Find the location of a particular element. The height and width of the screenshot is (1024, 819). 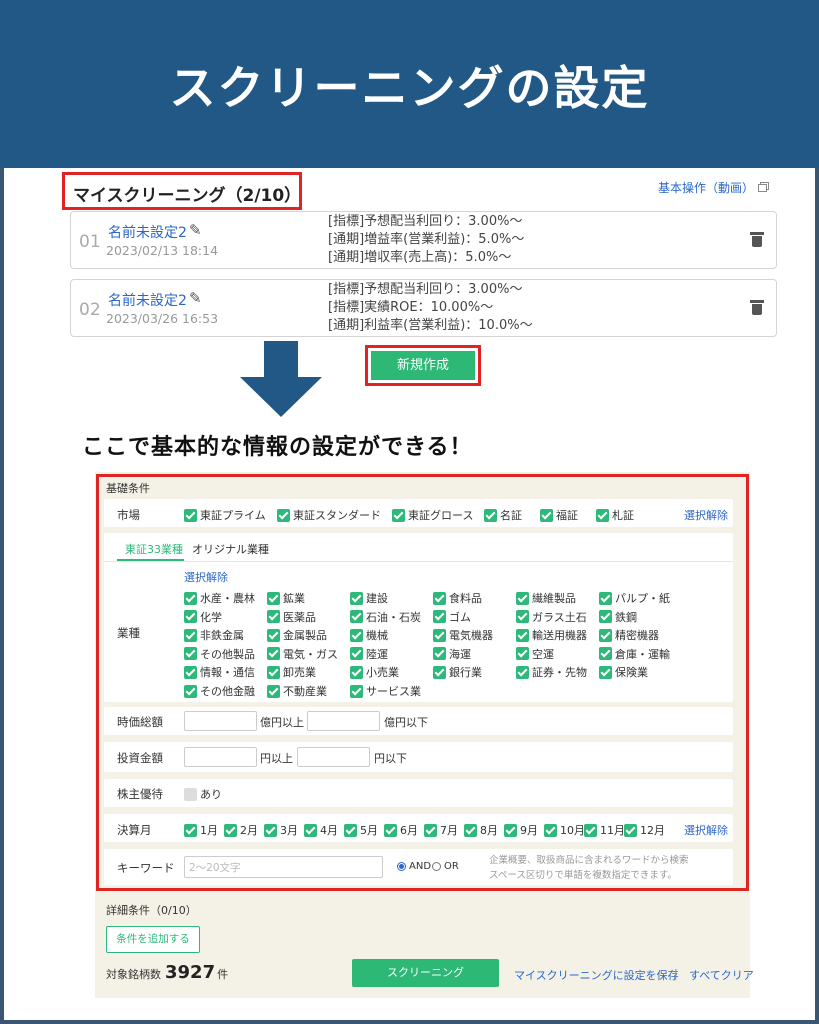

trash-icon is located at coordinates (757, 307).